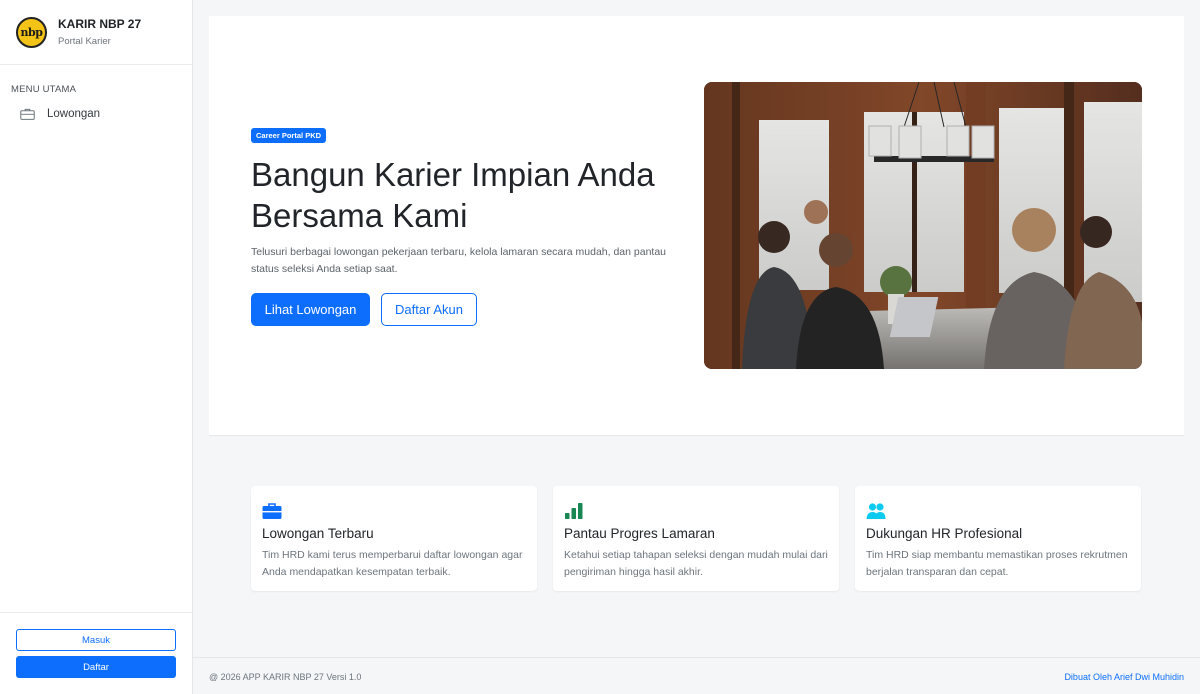  Describe the element at coordinates (318, 533) in the screenshot. I see `feature-title: Lowongan Terbaru` at that location.